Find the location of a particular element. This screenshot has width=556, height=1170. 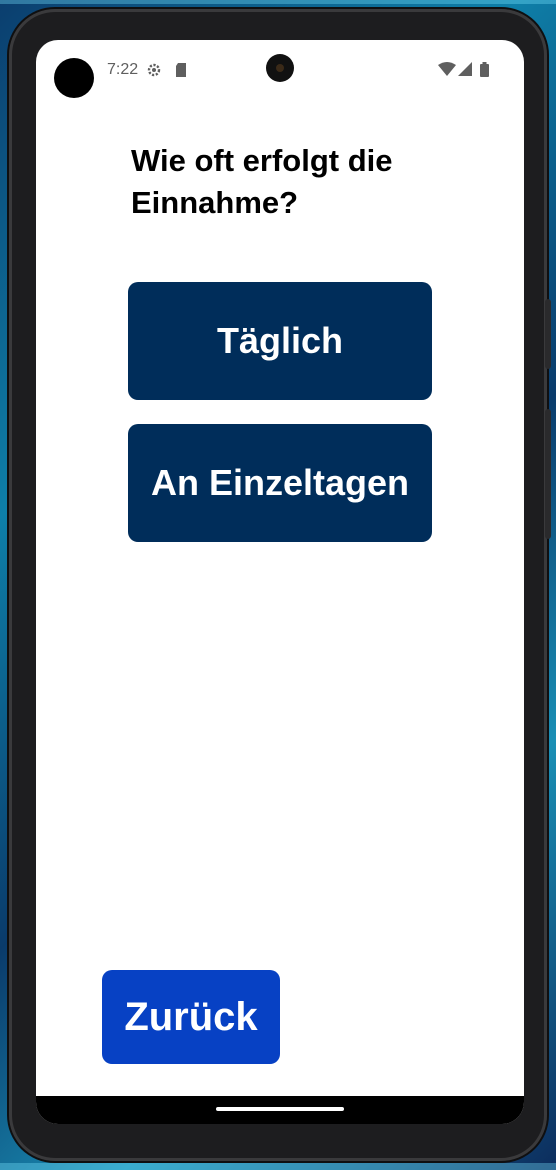

front-camera is located at coordinates (280, 68).